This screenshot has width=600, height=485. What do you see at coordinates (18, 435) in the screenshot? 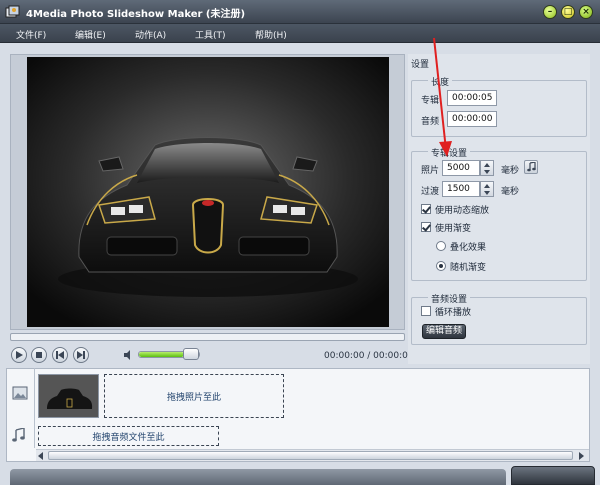
I see `audio-track-icon` at bounding box center [18, 435].